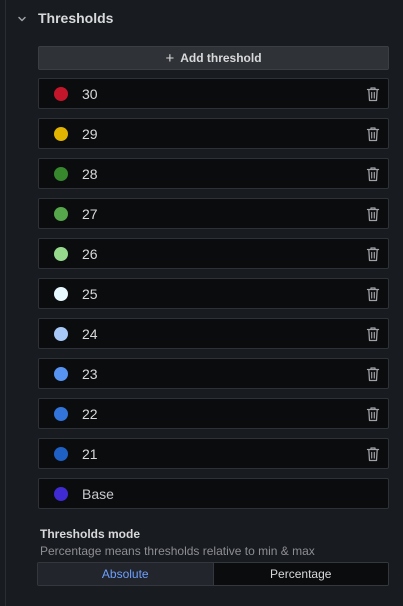  Describe the element at coordinates (98, 494) in the screenshot. I see `base-label: Base` at that location.